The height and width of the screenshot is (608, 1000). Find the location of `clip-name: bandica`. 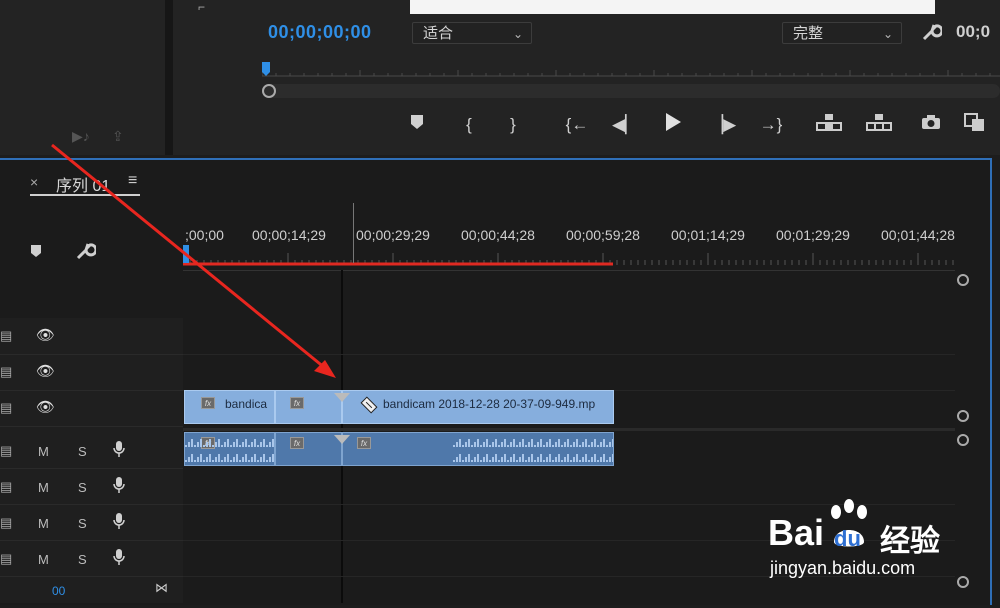

clip-name: bandica is located at coordinates (246, 404).